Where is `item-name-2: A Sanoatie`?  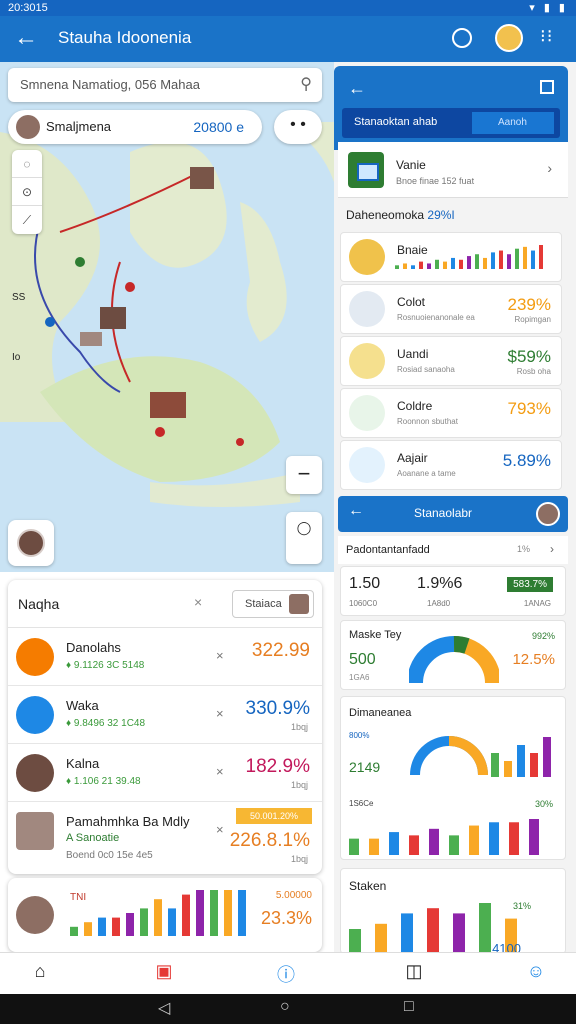 item-name-2: A Sanoatie is located at coordinates (93, 838).